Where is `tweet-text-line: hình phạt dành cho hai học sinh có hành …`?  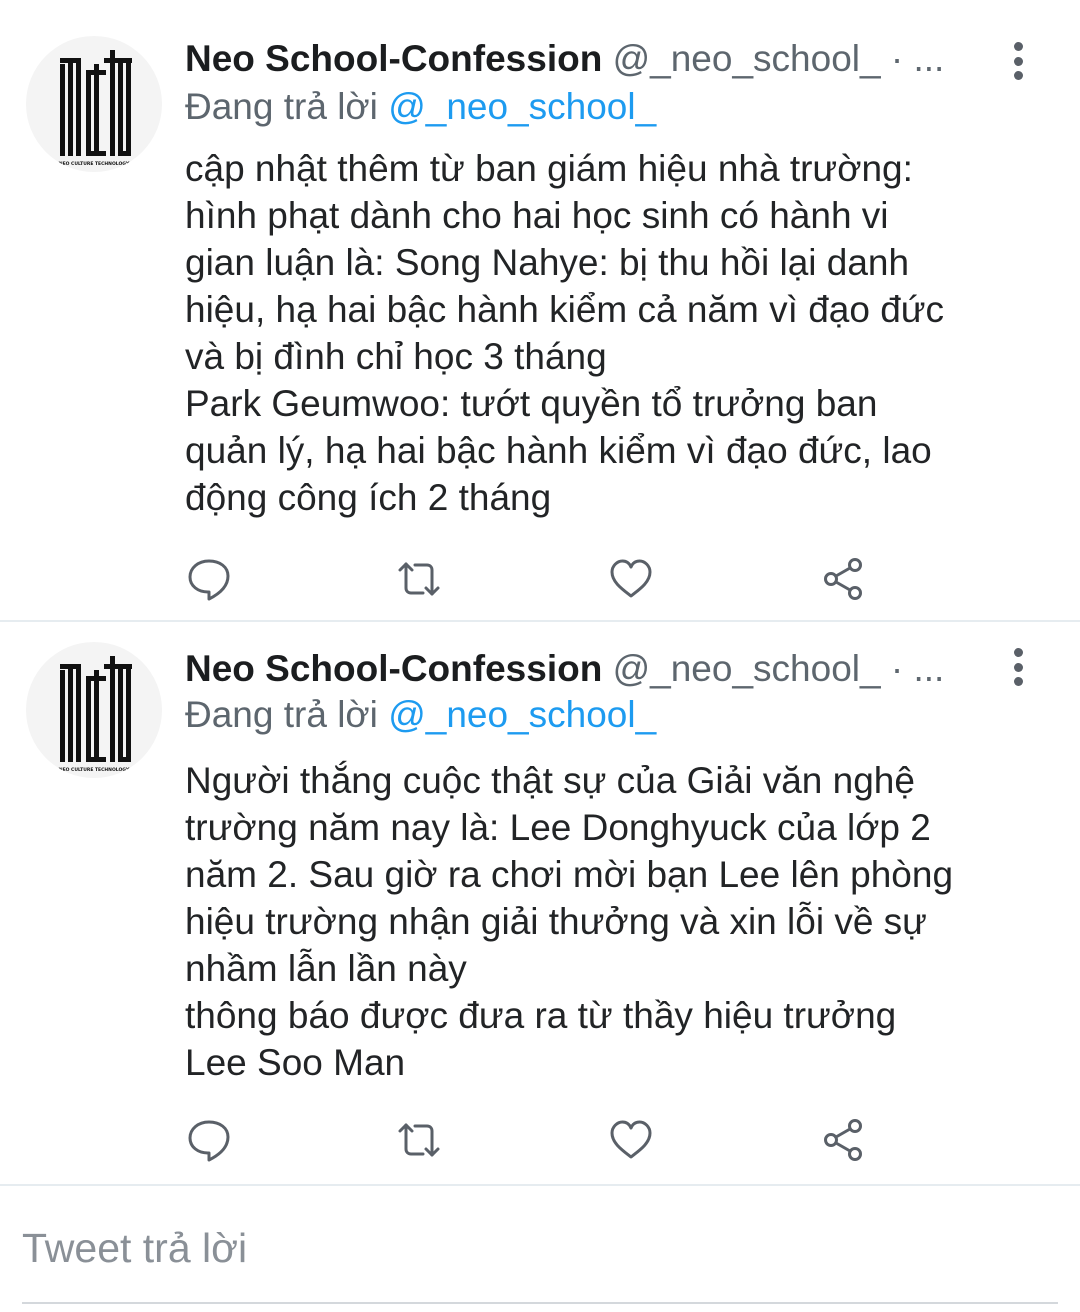
tweet-text-line: hình phạt dành cho hai học sinh có hành … is located at coordinates (537, 215).